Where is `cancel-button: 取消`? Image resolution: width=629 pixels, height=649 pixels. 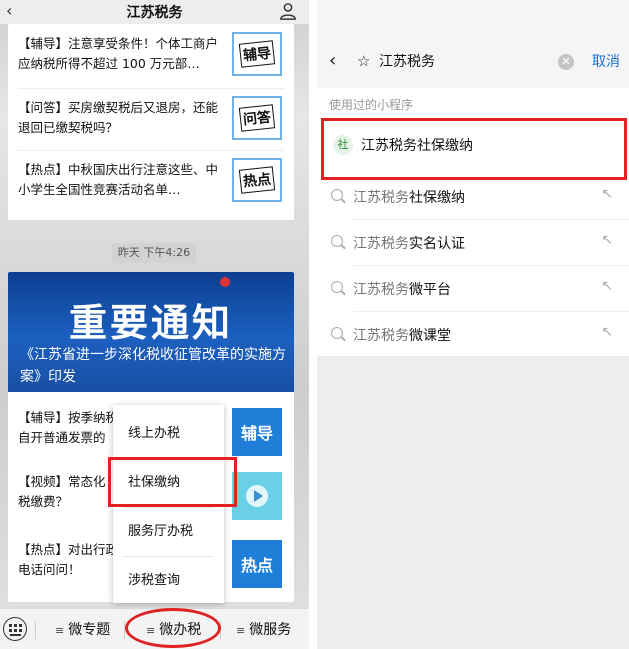
cancel-button: 取消 is located at coordinates (606, 61).